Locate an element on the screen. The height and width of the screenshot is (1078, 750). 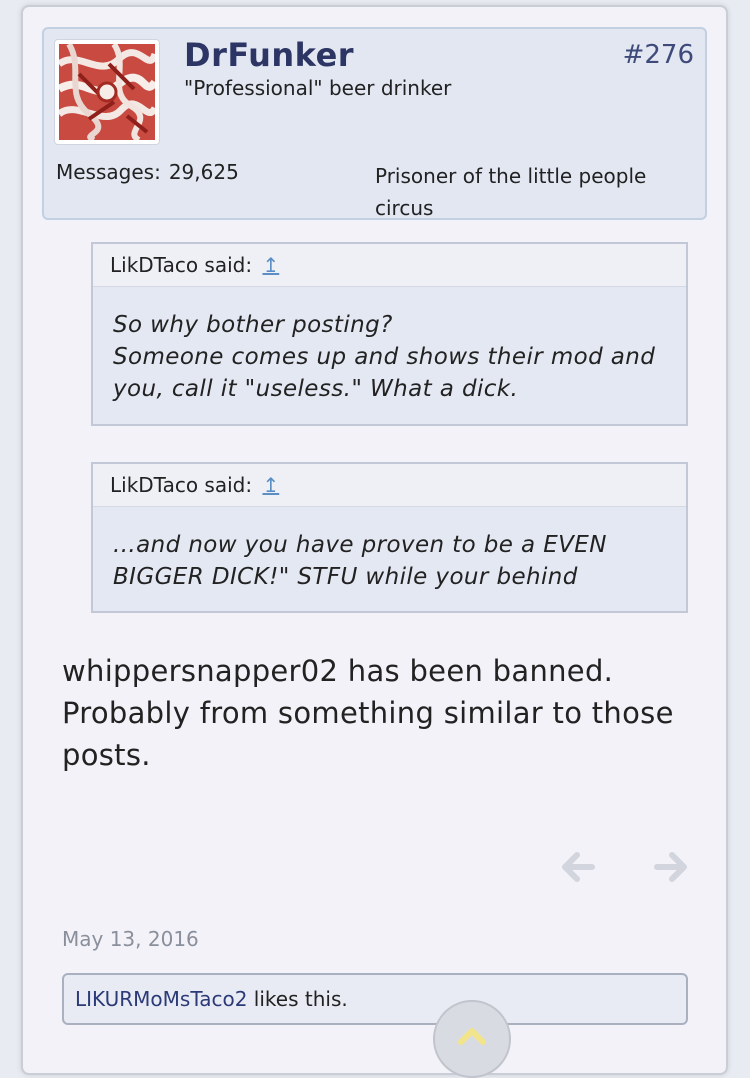
arrow-left-icon is located at coordinates (578, 867).